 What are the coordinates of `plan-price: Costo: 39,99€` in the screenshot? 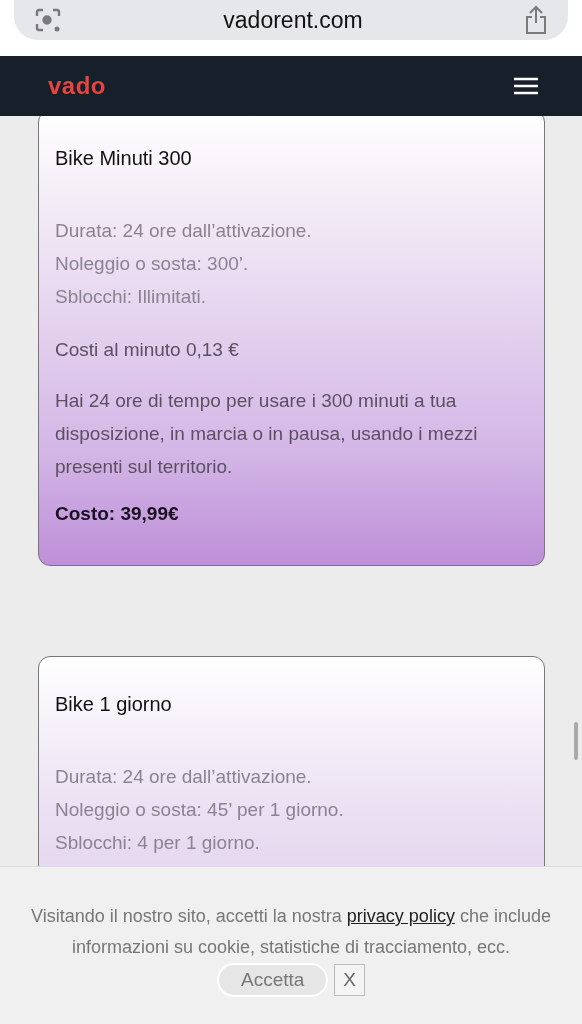 It's located at (117, 514).